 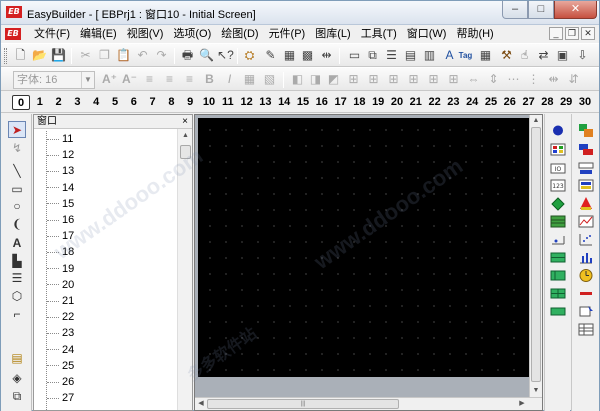 I want to click on bit-lamp-icon, so click(x=558, y=130).